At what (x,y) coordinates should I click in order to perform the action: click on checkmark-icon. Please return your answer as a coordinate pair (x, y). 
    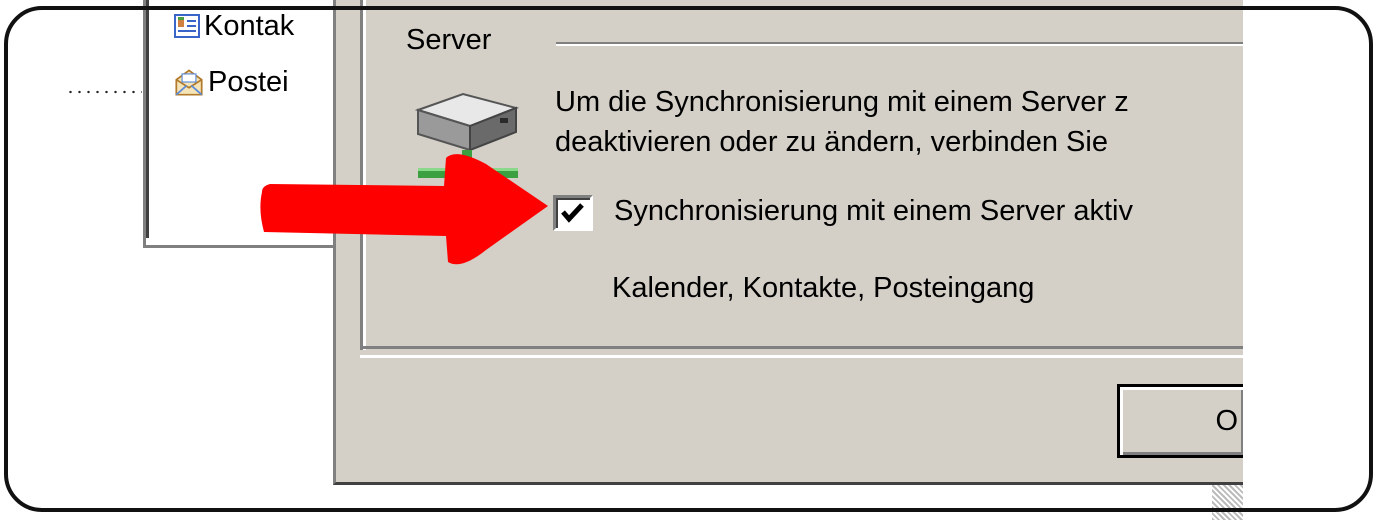
    Looking at the image, I should click on (572, 213).